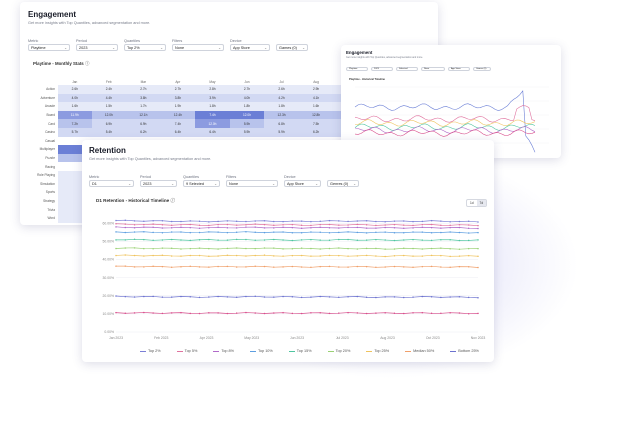 This screenshot has height=425, width=620. What do you see at coordinates (109, 81) in the screenshot?
I see `month-header: Feb` at bounding box center [109, 81].